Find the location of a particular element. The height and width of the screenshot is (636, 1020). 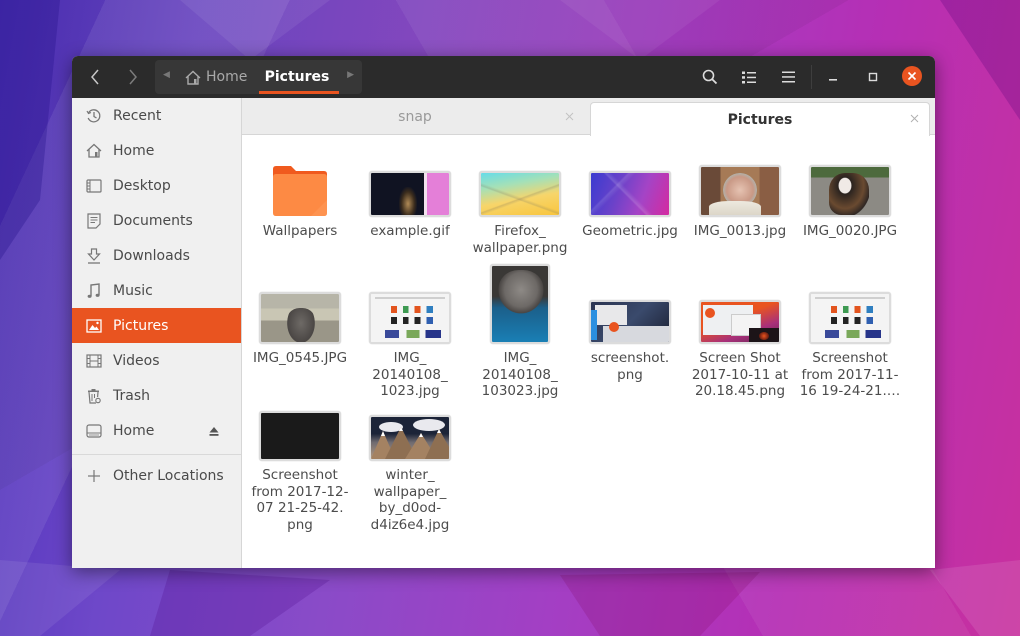

breadcrumb-home: Home is located at coordinates (216, 77).